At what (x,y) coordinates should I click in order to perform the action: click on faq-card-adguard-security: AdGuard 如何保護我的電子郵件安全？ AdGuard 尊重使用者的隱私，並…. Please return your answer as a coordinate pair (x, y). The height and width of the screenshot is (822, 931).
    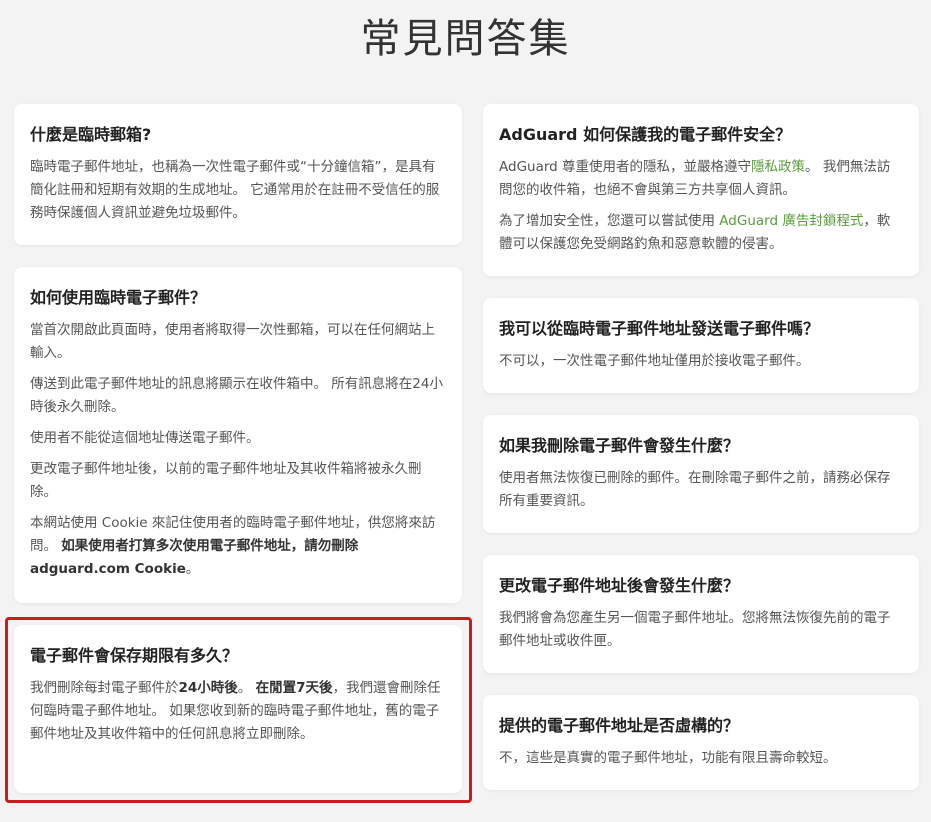
    Looking at the image, I should click on (701, 190).